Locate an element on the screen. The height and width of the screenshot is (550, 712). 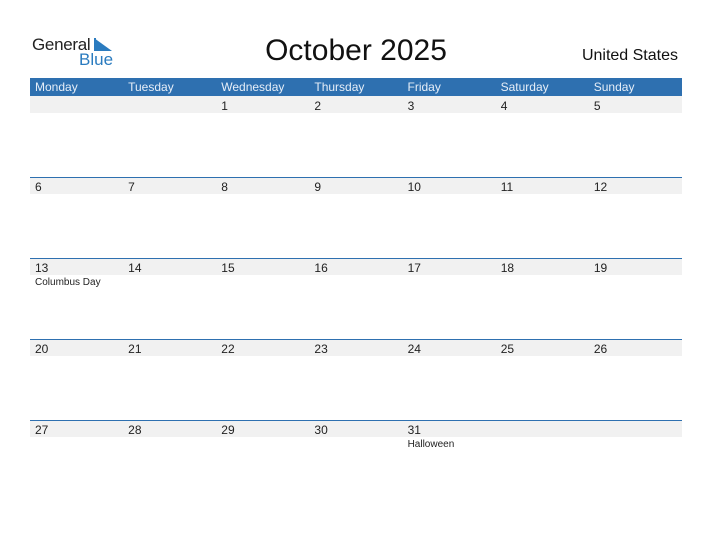
day-cell: 7 is located at coordinates (169, 217).